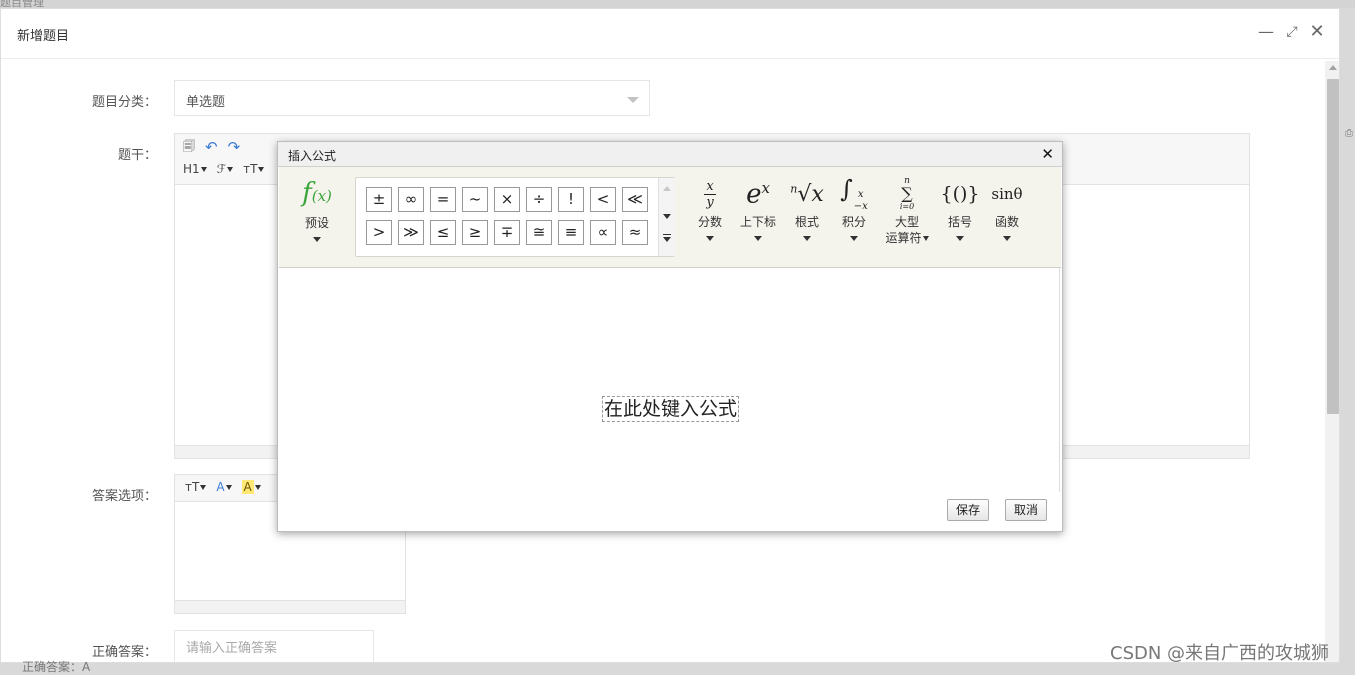  Describe the element at coordinates (635, 199) in the screenshot. I see `symbol-button: ≪` at that location.